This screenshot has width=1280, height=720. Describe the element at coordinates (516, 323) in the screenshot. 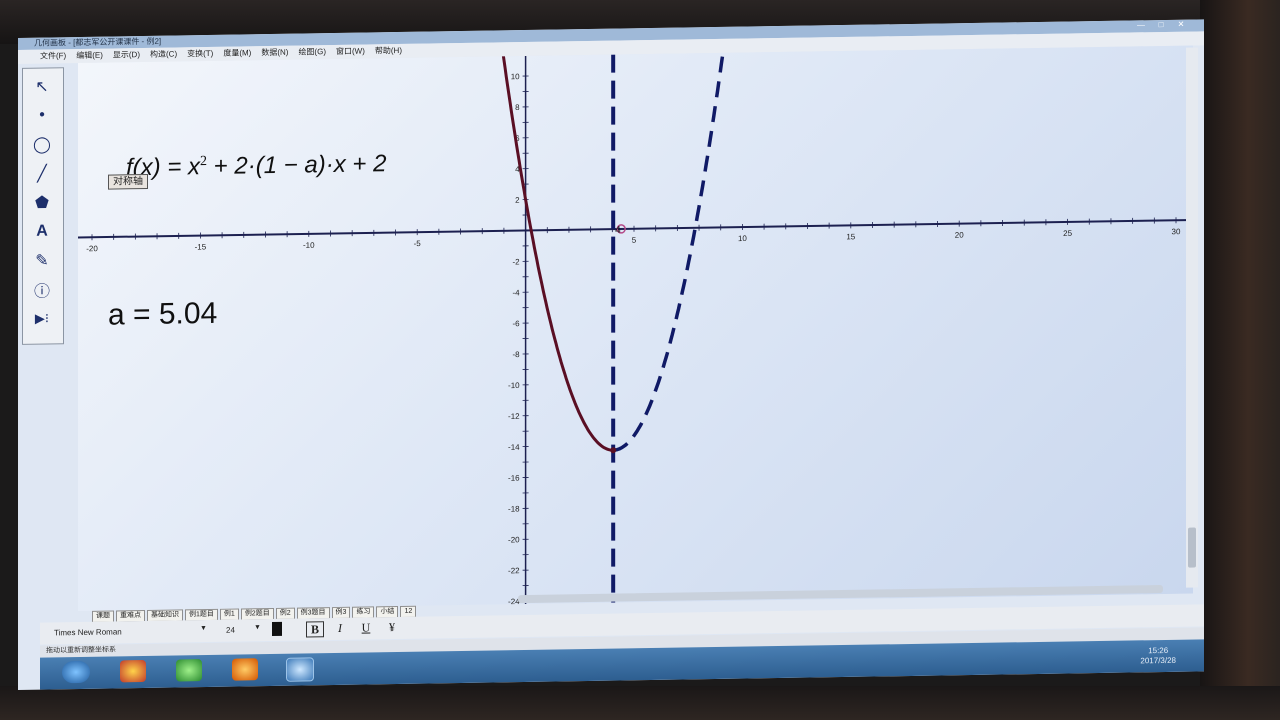

I see `y-tick-label: -6` at that location.